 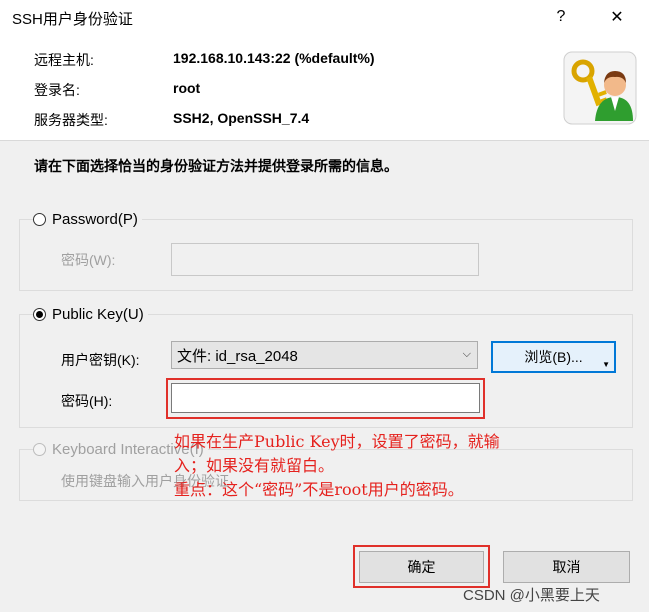 I want to click on cancel-button-label: 取消, so click(x=566, y=567).